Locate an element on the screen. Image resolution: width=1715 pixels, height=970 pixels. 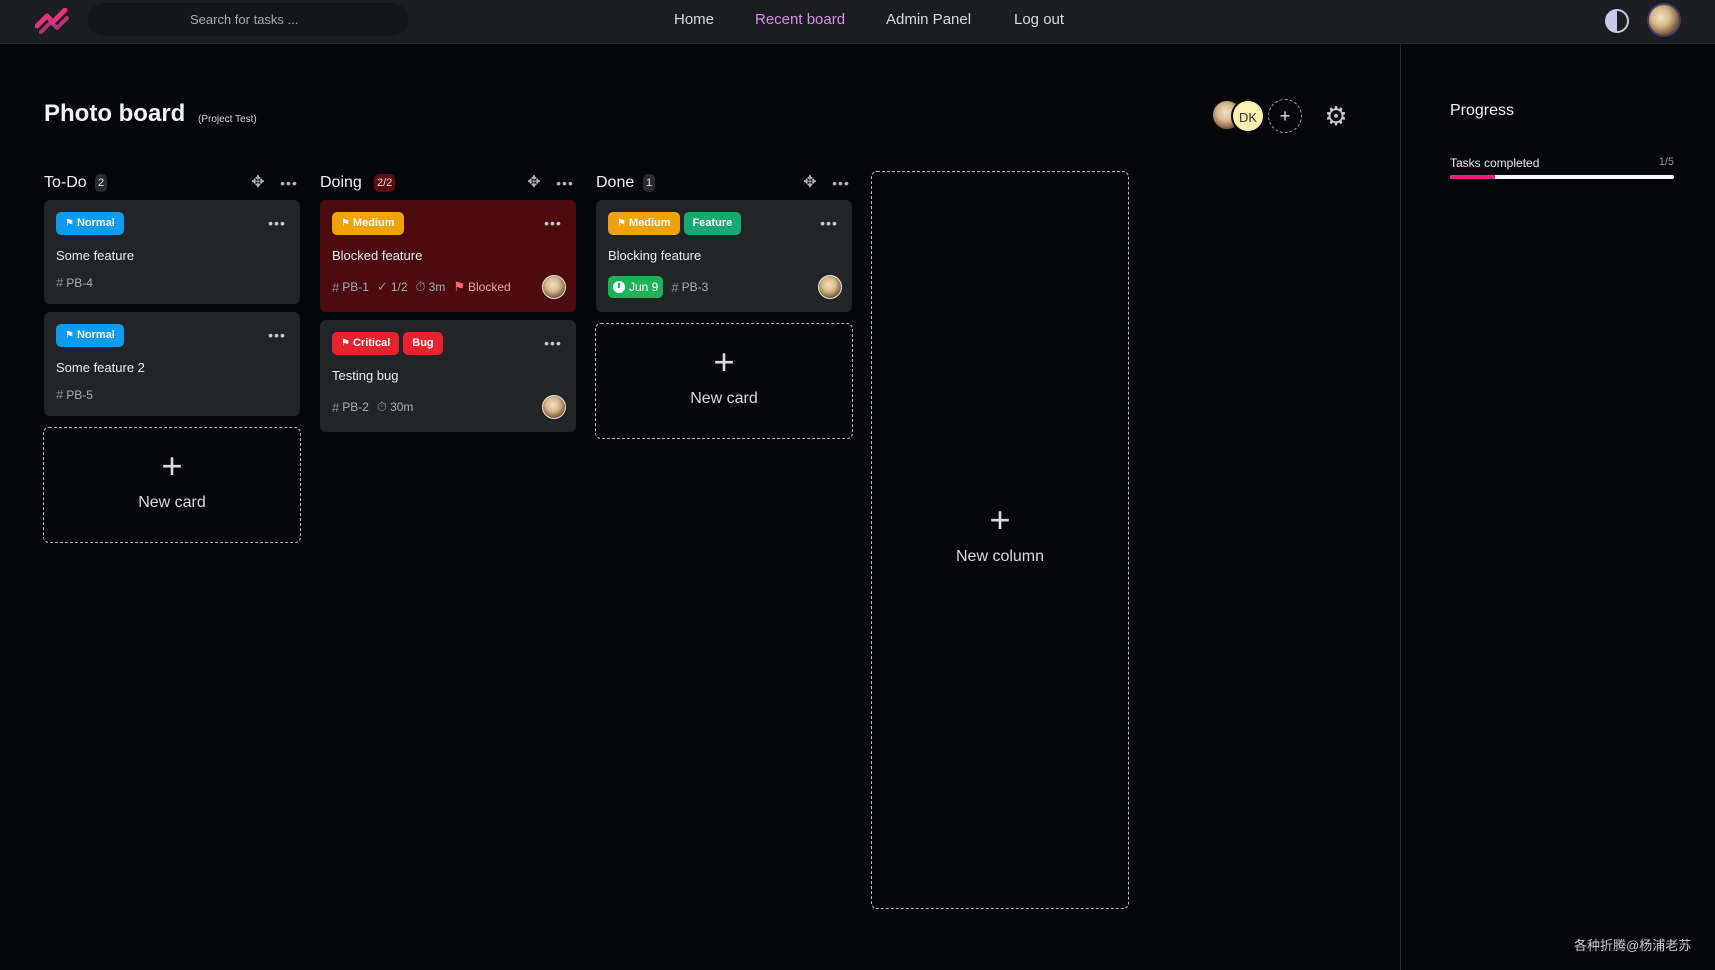
priority-tag: ⚑ Critical is located at coordinates (366, 343).